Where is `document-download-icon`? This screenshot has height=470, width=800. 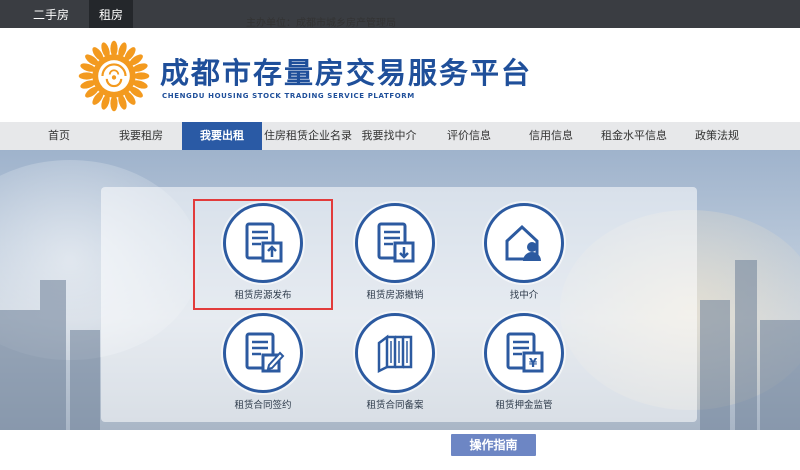 document-download-icon is located at coordinates (396, 242).